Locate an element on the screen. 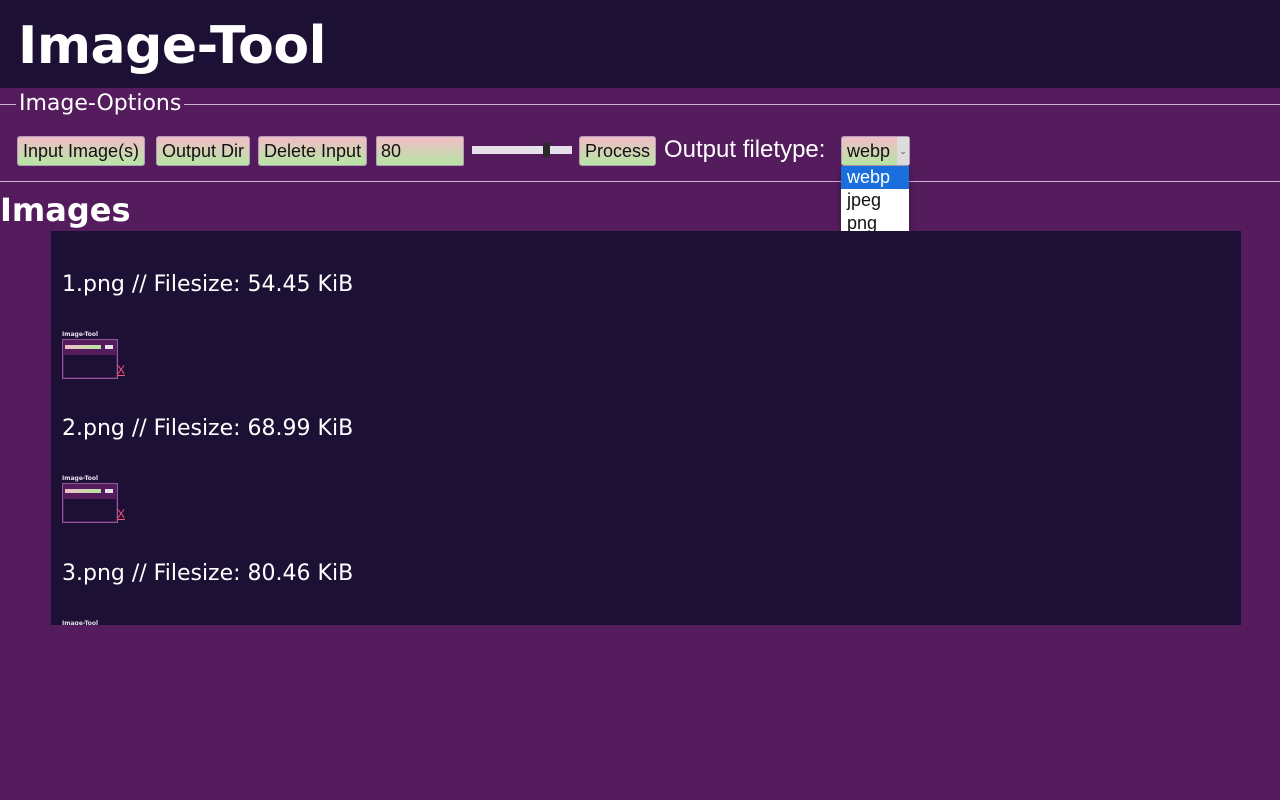 This screenshot has width=1280, height=800. quality-input: 80 is located at coordinates (420, 151).